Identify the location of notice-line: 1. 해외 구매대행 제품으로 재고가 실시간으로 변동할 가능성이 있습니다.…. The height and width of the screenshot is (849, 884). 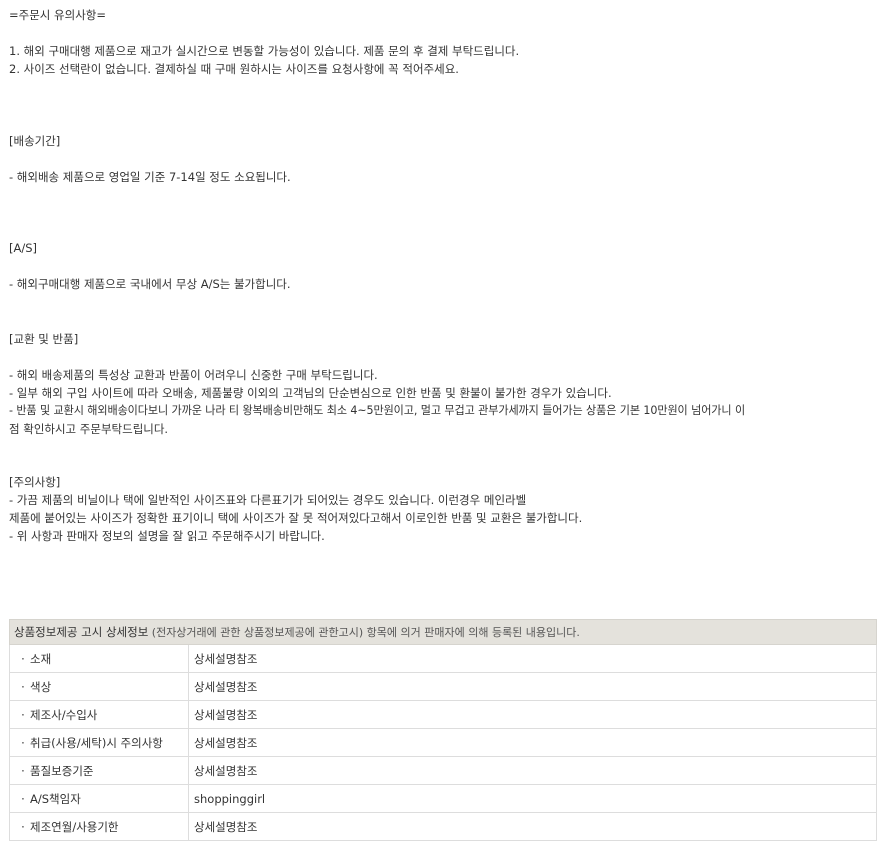
(264, 51).